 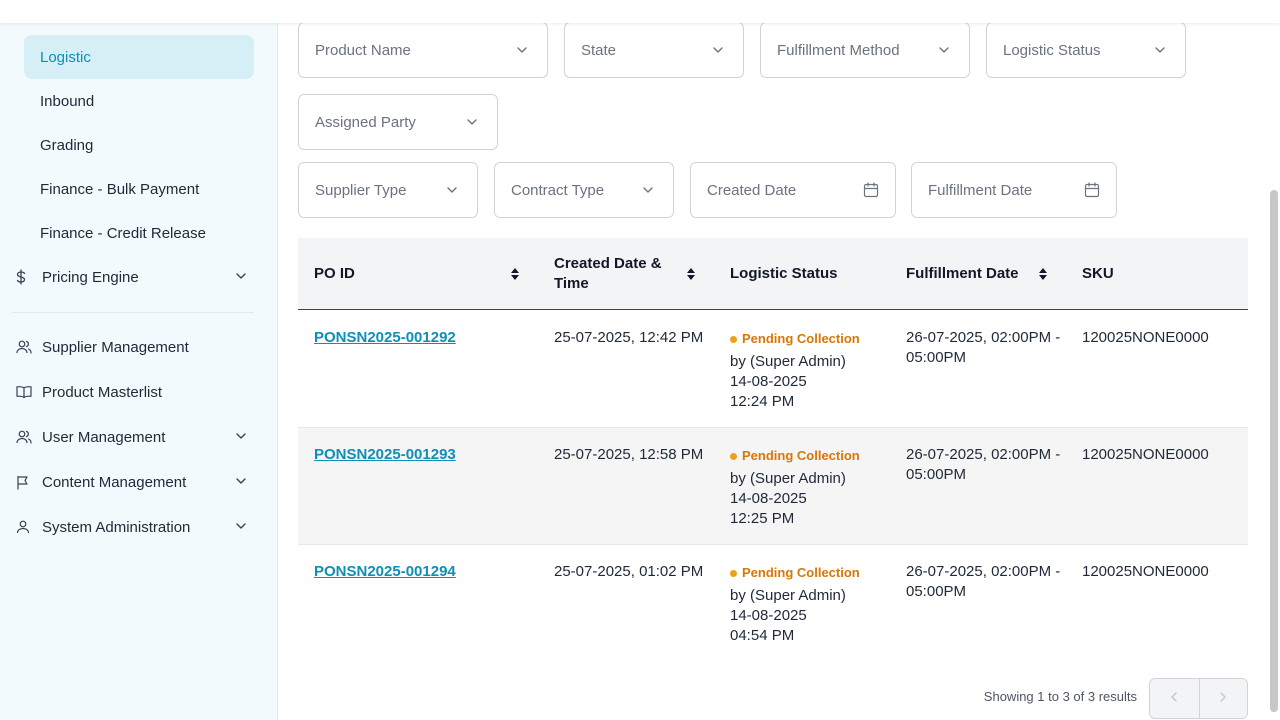 What do you see at coordinates (120, 189) in the screenshot?
I see `sidebar-item-label: Finance - Bulk Payment` at bounding box center [120, 189].